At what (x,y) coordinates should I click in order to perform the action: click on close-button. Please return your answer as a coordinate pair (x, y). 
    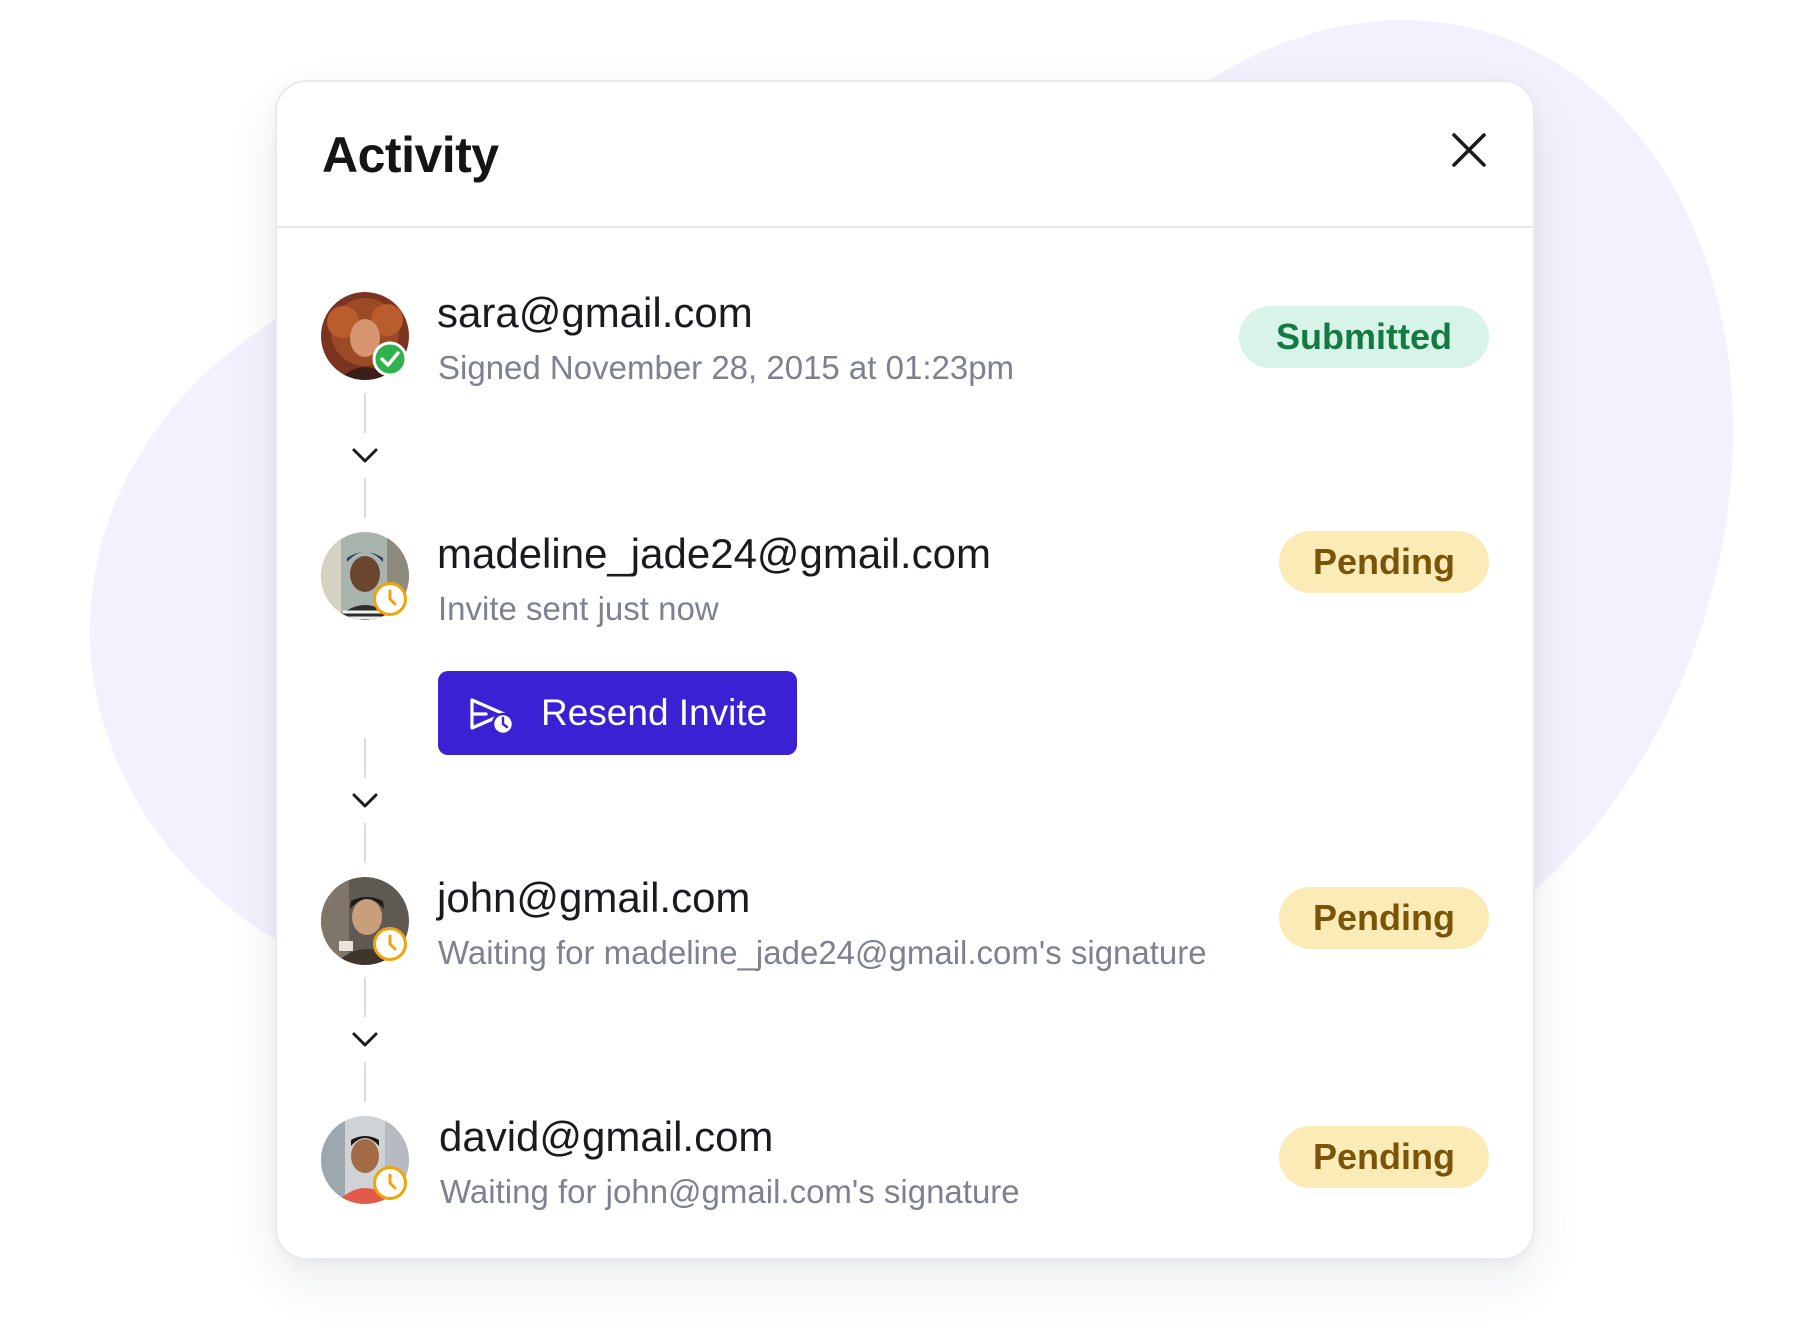
    Looking at the image, I should click on (1469, 150).